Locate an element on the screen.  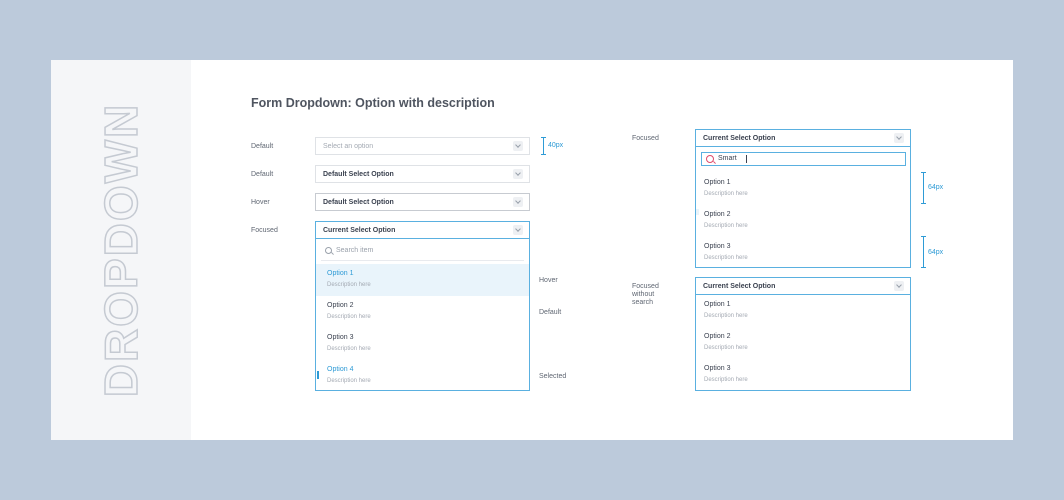
selected-indicator is located at coordinates (318, 375).